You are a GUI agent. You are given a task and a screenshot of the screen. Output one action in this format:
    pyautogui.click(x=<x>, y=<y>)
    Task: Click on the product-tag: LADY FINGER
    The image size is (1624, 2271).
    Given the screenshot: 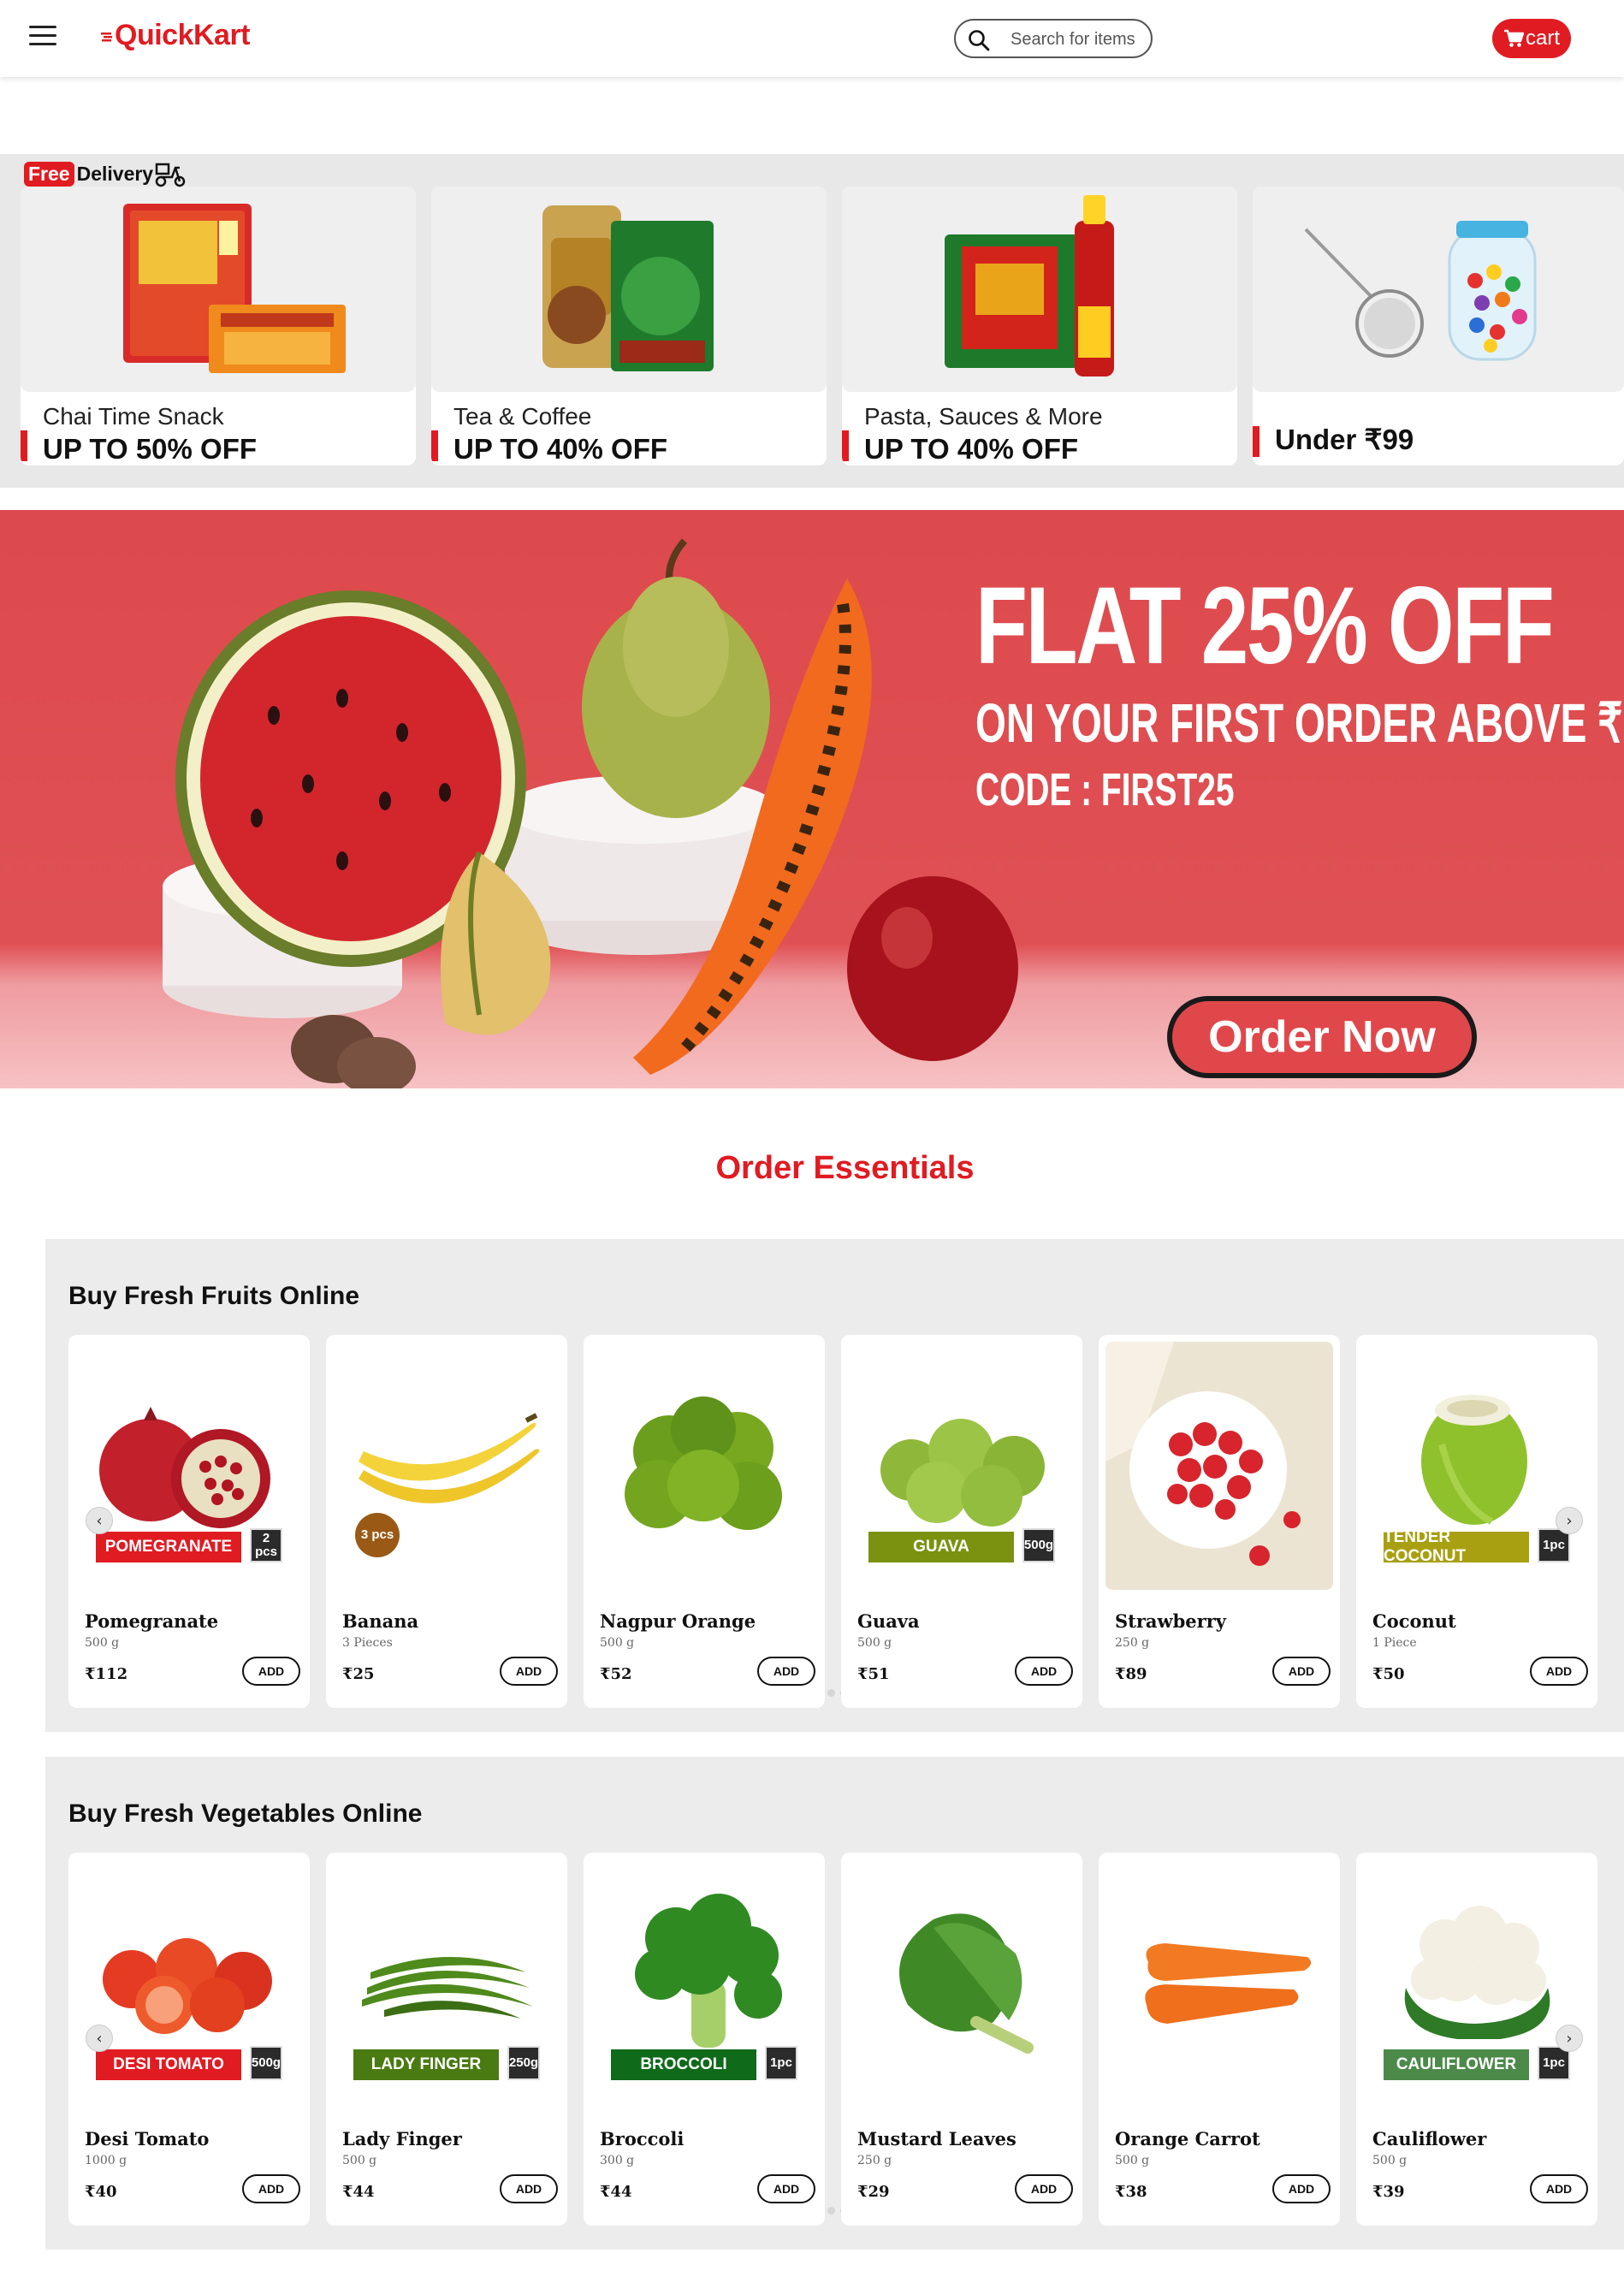 What is the action you would take?
    pyautogui.click(x=426, y=2065)
    